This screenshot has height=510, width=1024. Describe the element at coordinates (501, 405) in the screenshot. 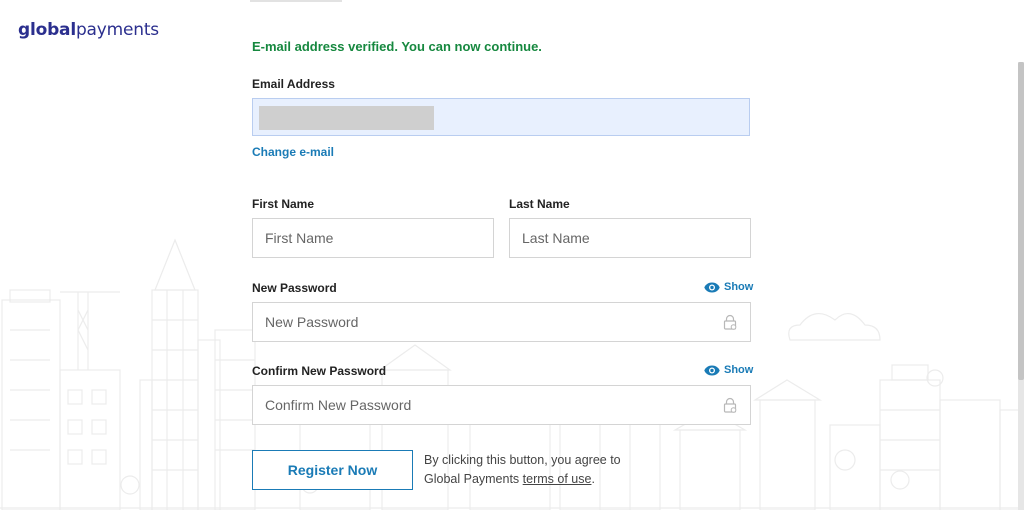

I see `confirm-password-input` at that location.